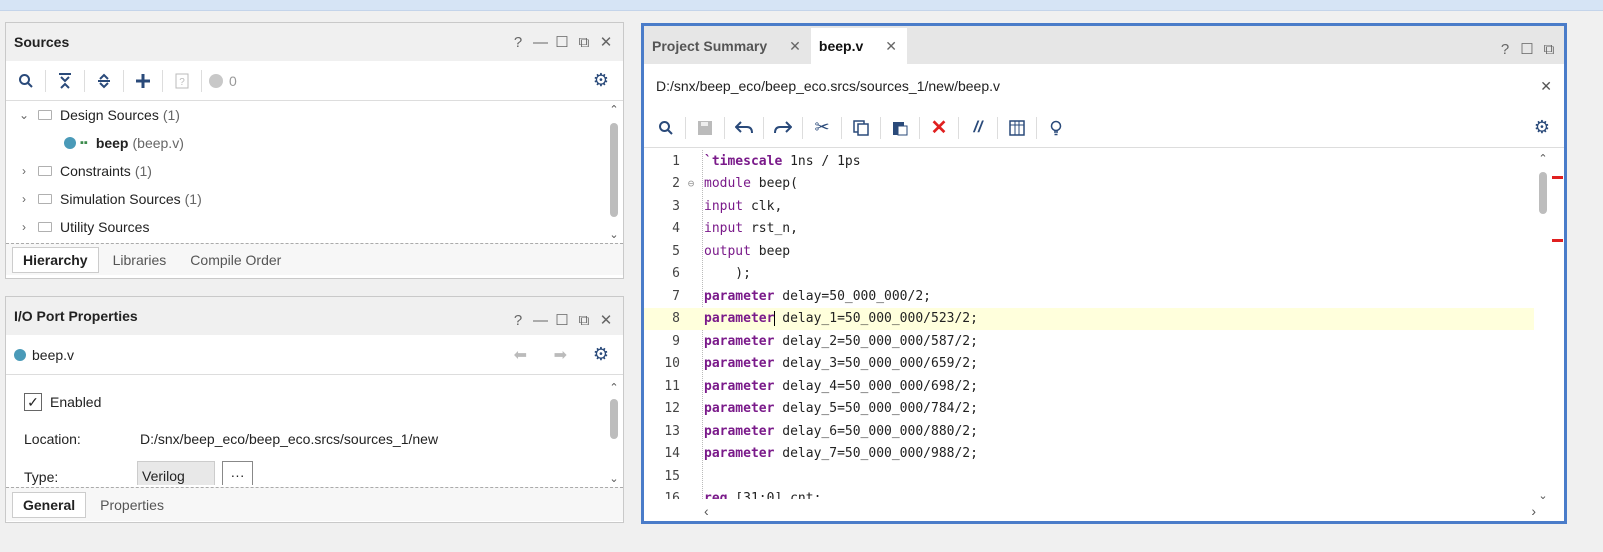 The width and height of the screenshot is (1603, 552). I want to click on type-value: Verilog, so click(163, 476).